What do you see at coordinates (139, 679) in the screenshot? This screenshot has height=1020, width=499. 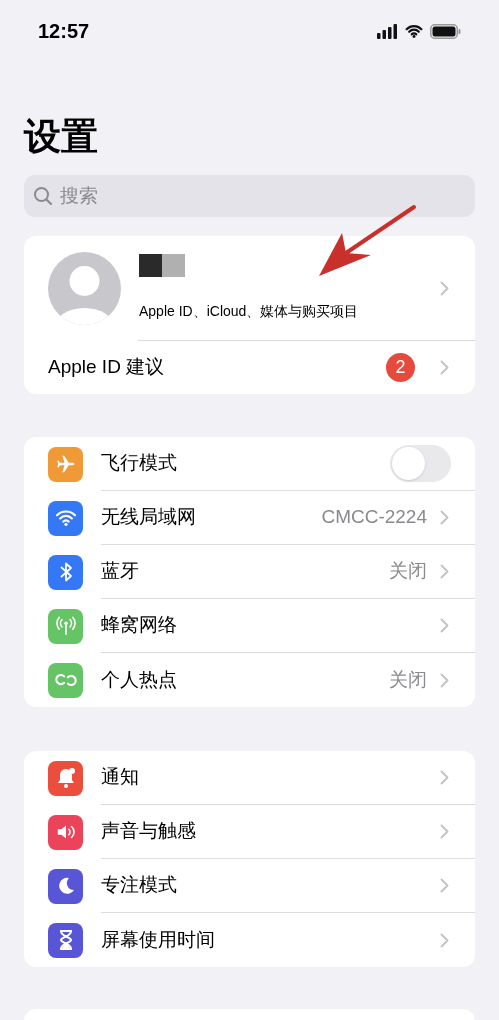 I see `row-label: 个人热点` at bounding box center [139, 679].